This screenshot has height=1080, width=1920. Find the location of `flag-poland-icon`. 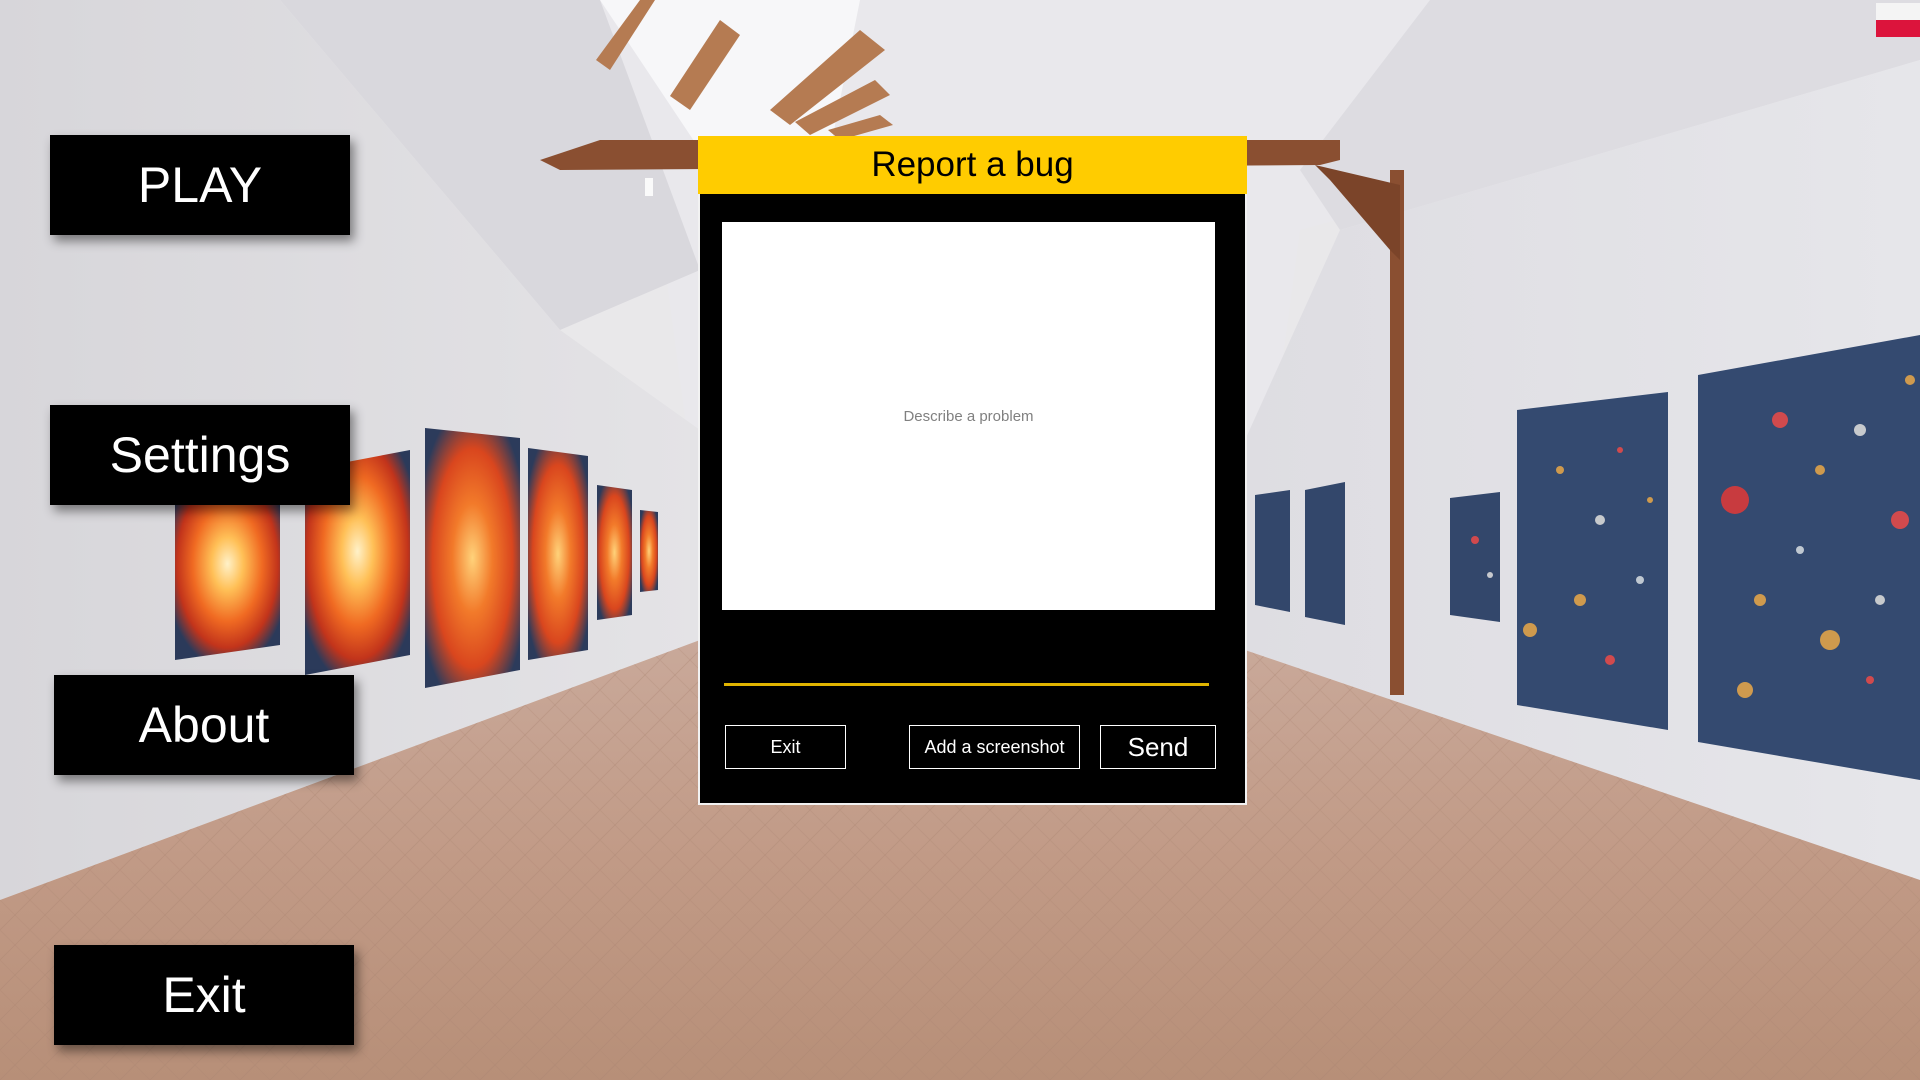

flag-poland-icon is located at coordinates (1898, 20).